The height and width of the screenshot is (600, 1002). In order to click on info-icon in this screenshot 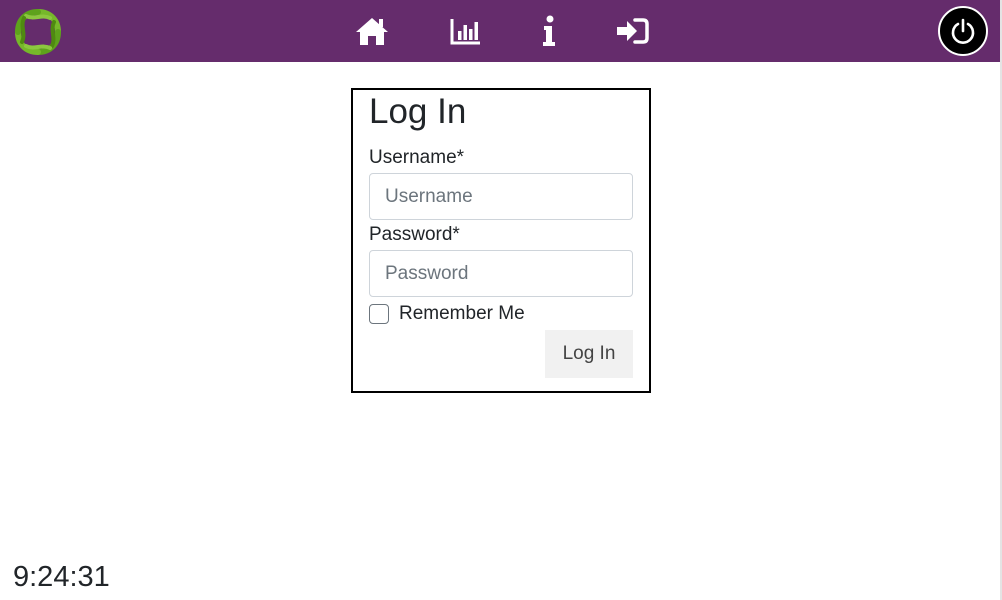, I will do `click(549, 31)`.